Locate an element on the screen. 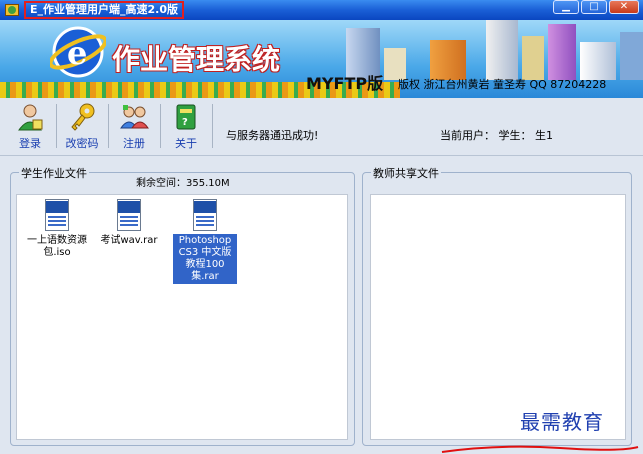 Image resolution: width=643 pixels, height=454 pixels. app-book-icon is located at coordinates (12, 10).